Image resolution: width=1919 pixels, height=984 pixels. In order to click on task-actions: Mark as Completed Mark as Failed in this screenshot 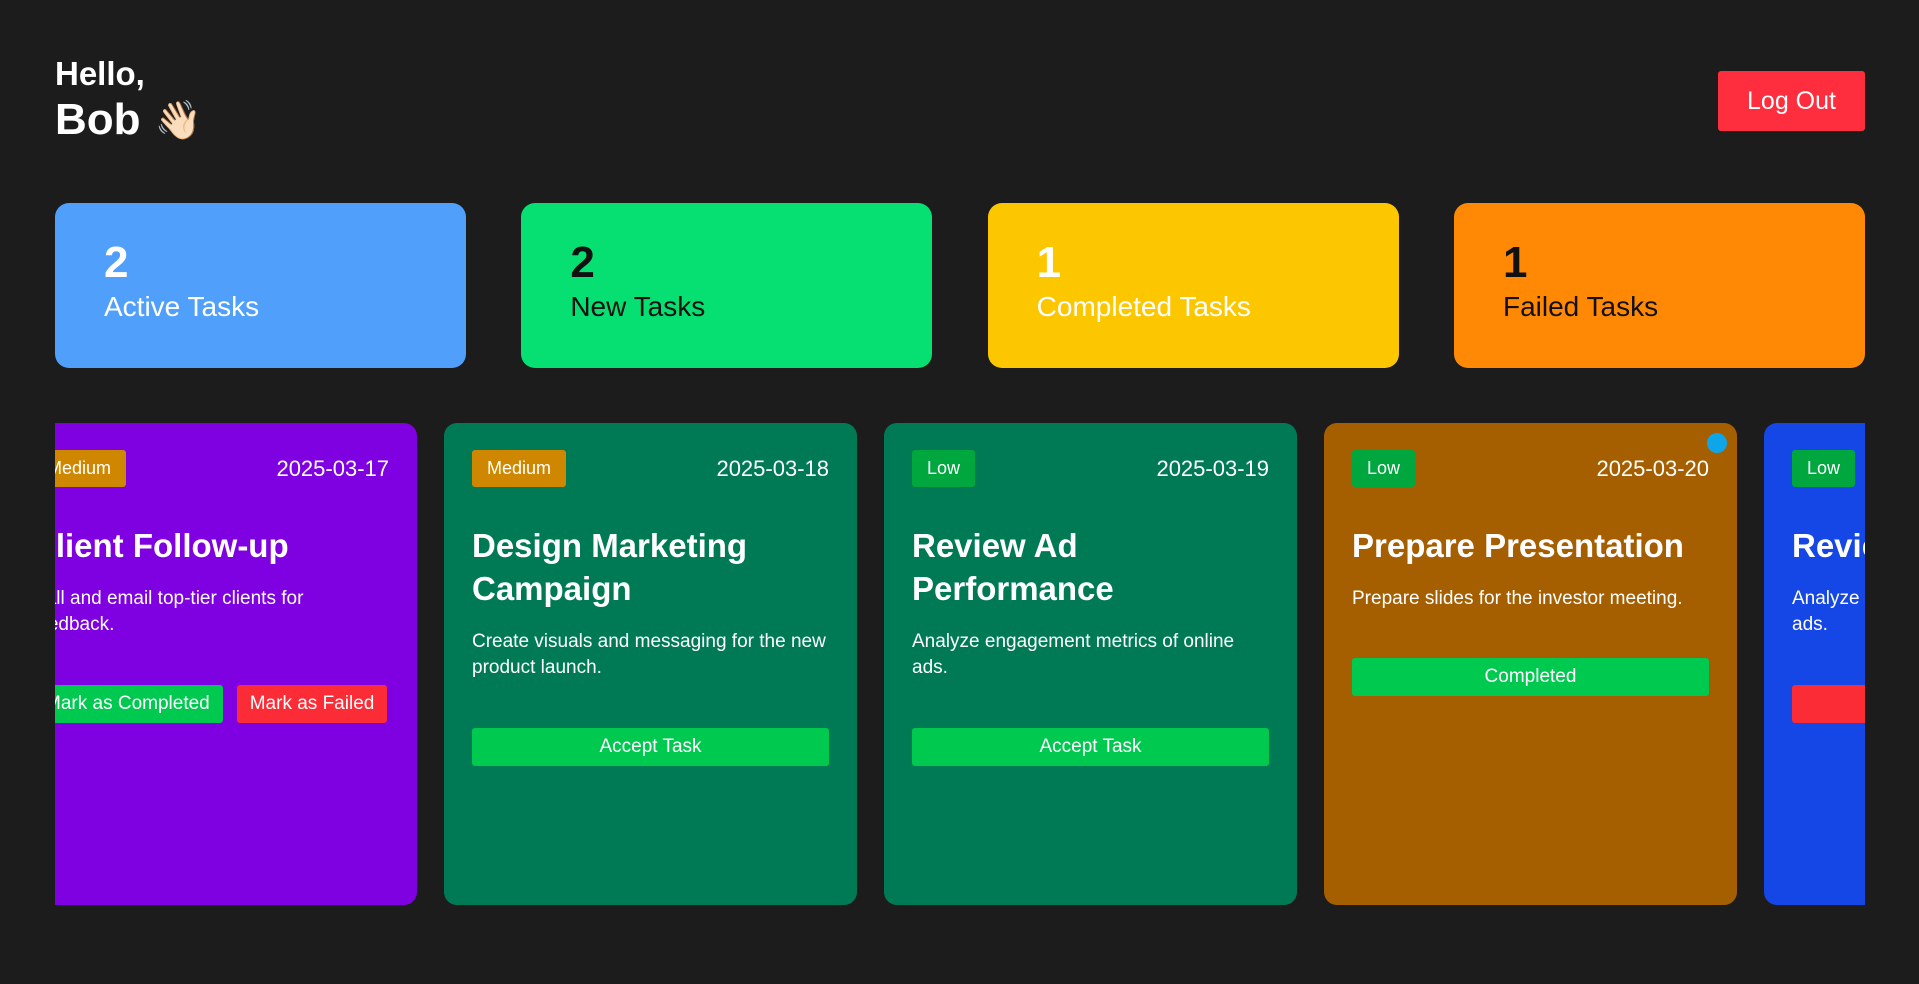, I will do `click(222, 704)`.